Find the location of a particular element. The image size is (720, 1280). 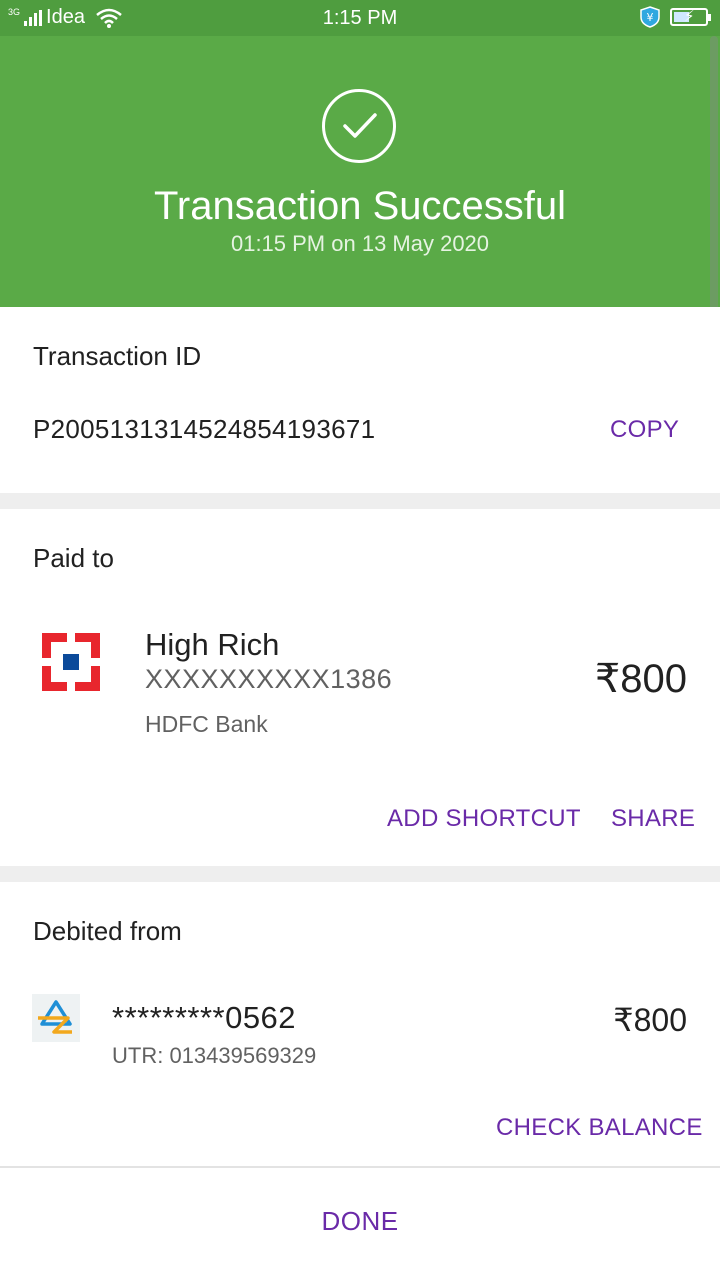

share-button: SHARE is located at coordinates (653, 819).